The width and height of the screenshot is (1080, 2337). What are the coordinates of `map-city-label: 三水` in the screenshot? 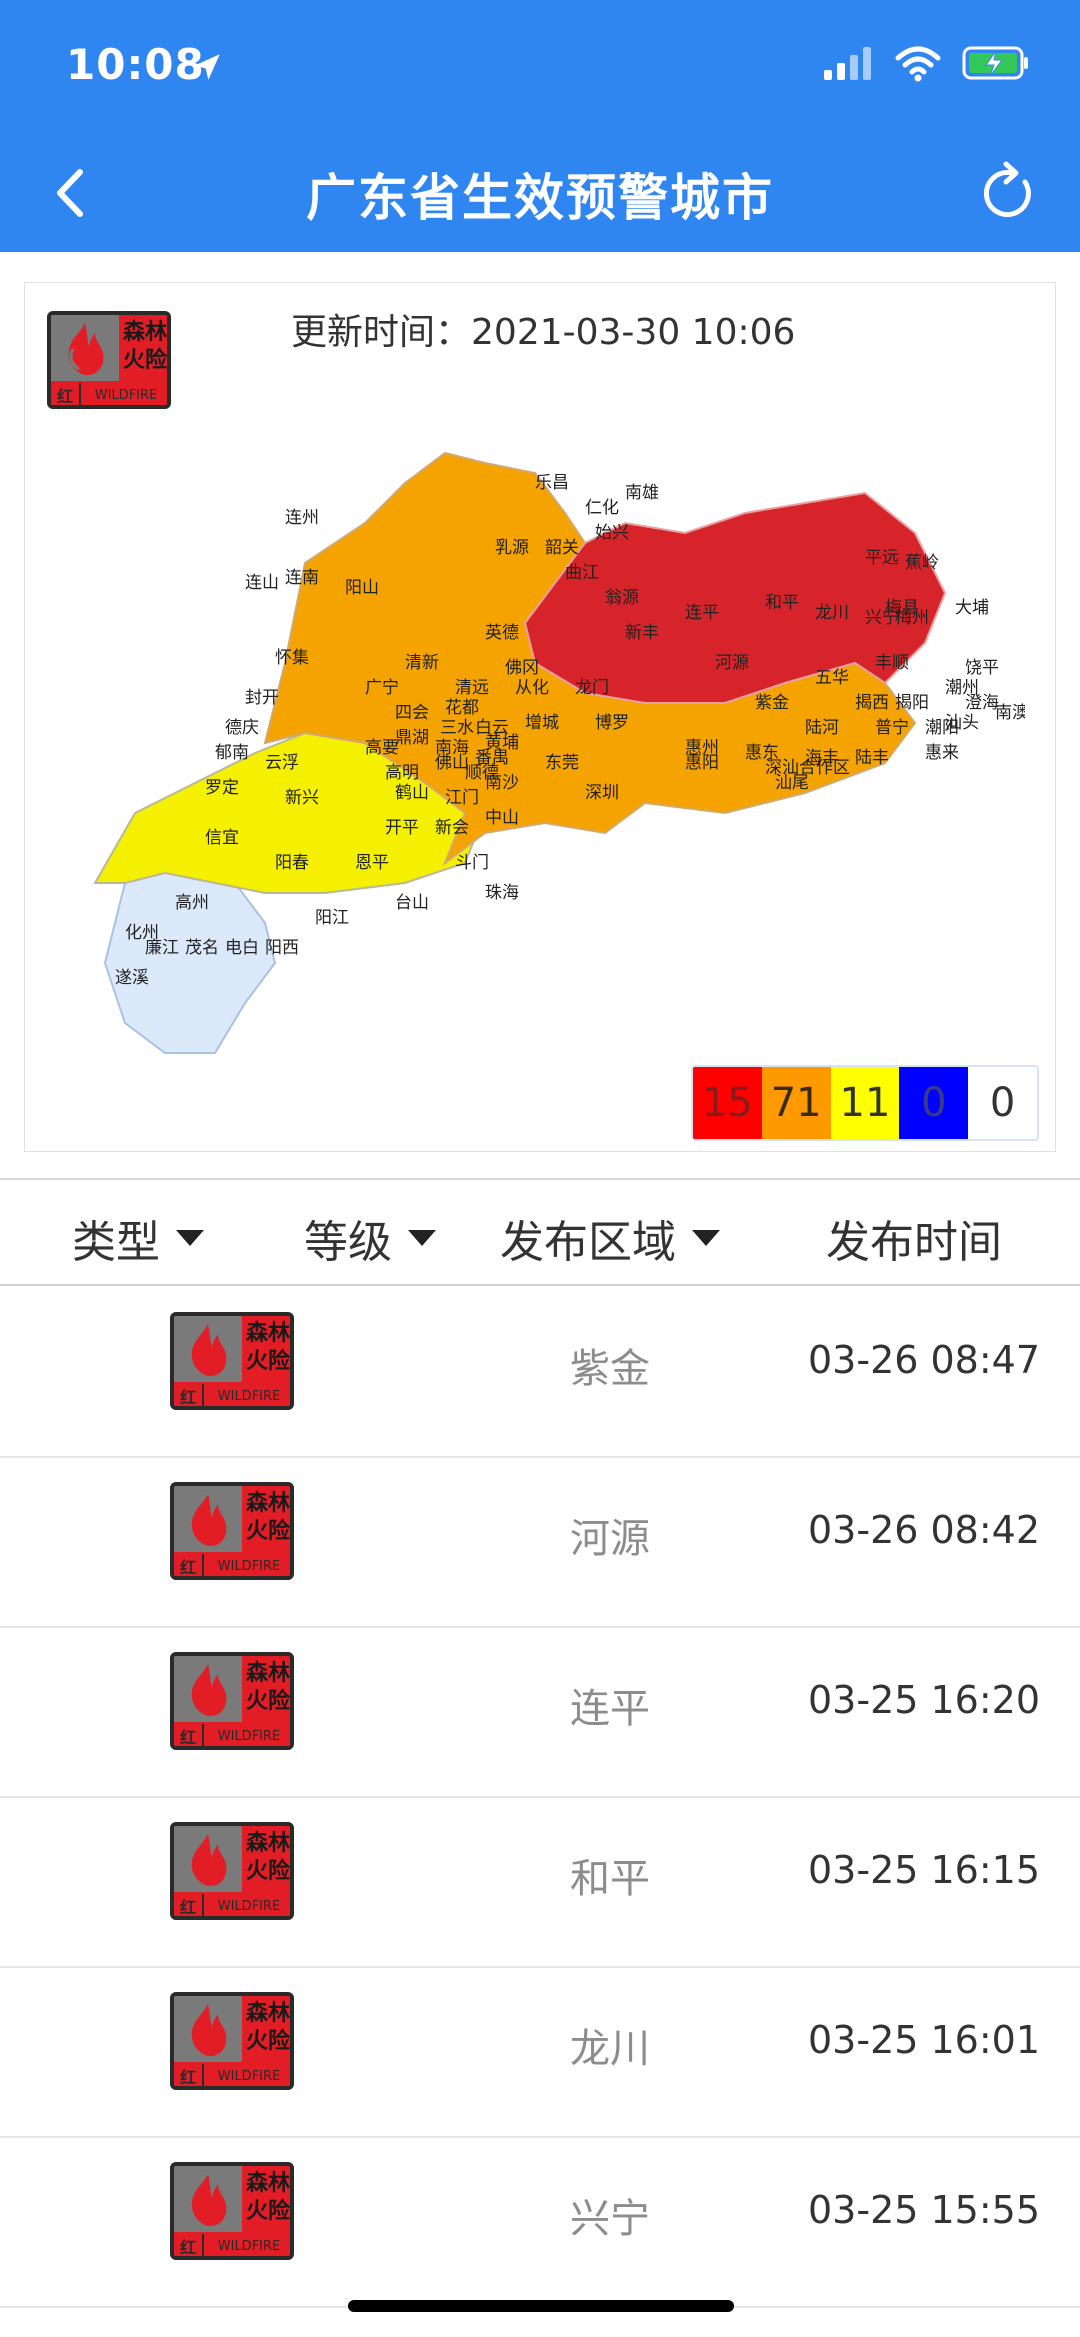 It's located at (457, 728).